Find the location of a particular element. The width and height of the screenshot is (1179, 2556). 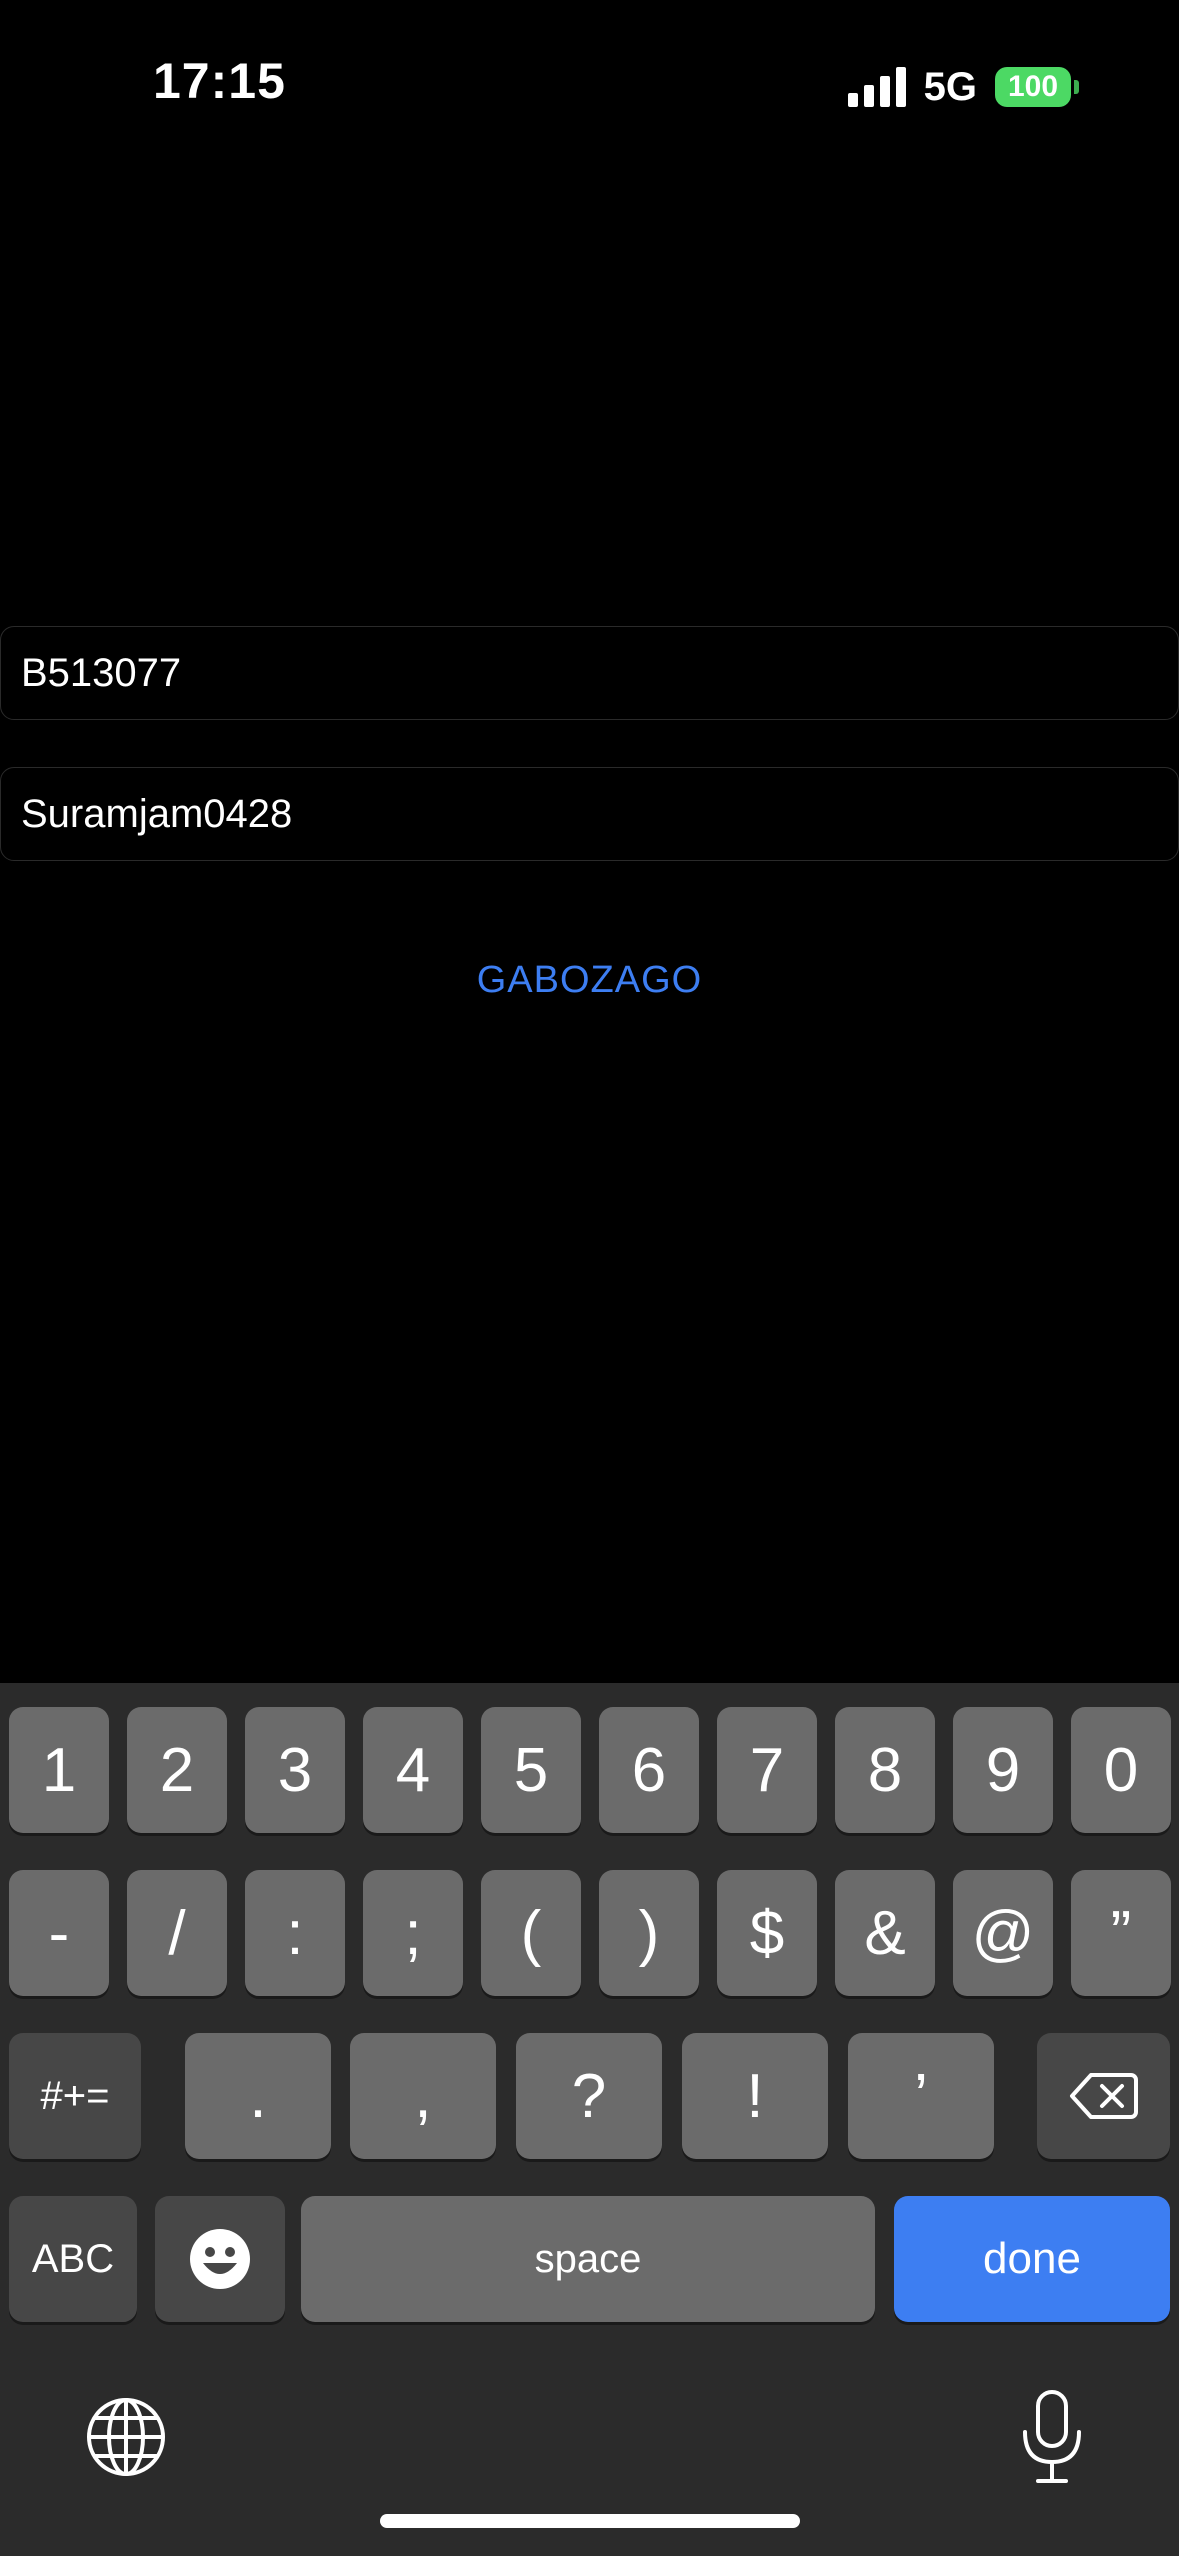

key-hyphen: - is located at coordinates (59, 1933).